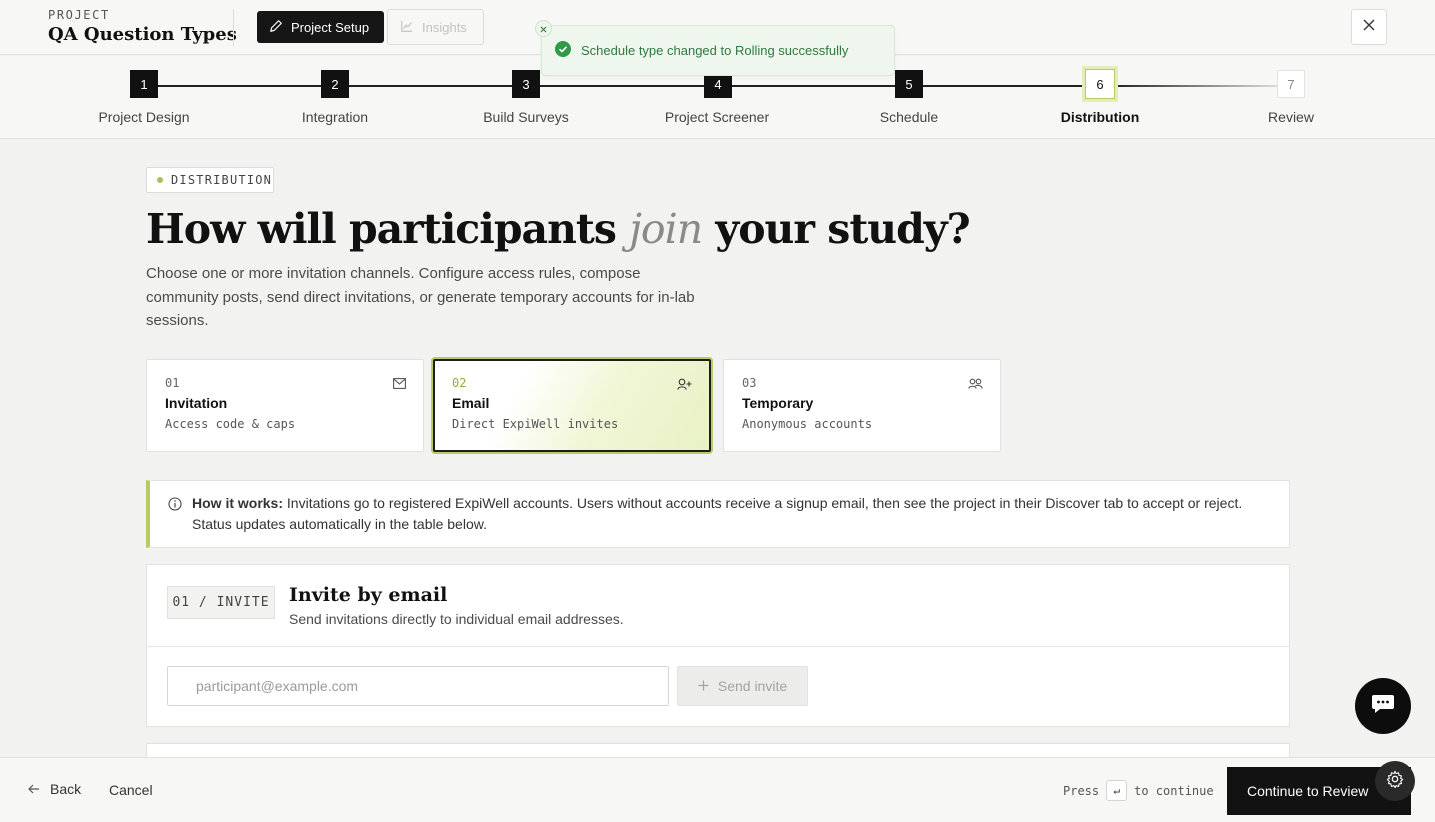 The height and width of the screenshot is (822, 1435). I want to click on page-headline: How will participants join your study?, so click(558, 229).